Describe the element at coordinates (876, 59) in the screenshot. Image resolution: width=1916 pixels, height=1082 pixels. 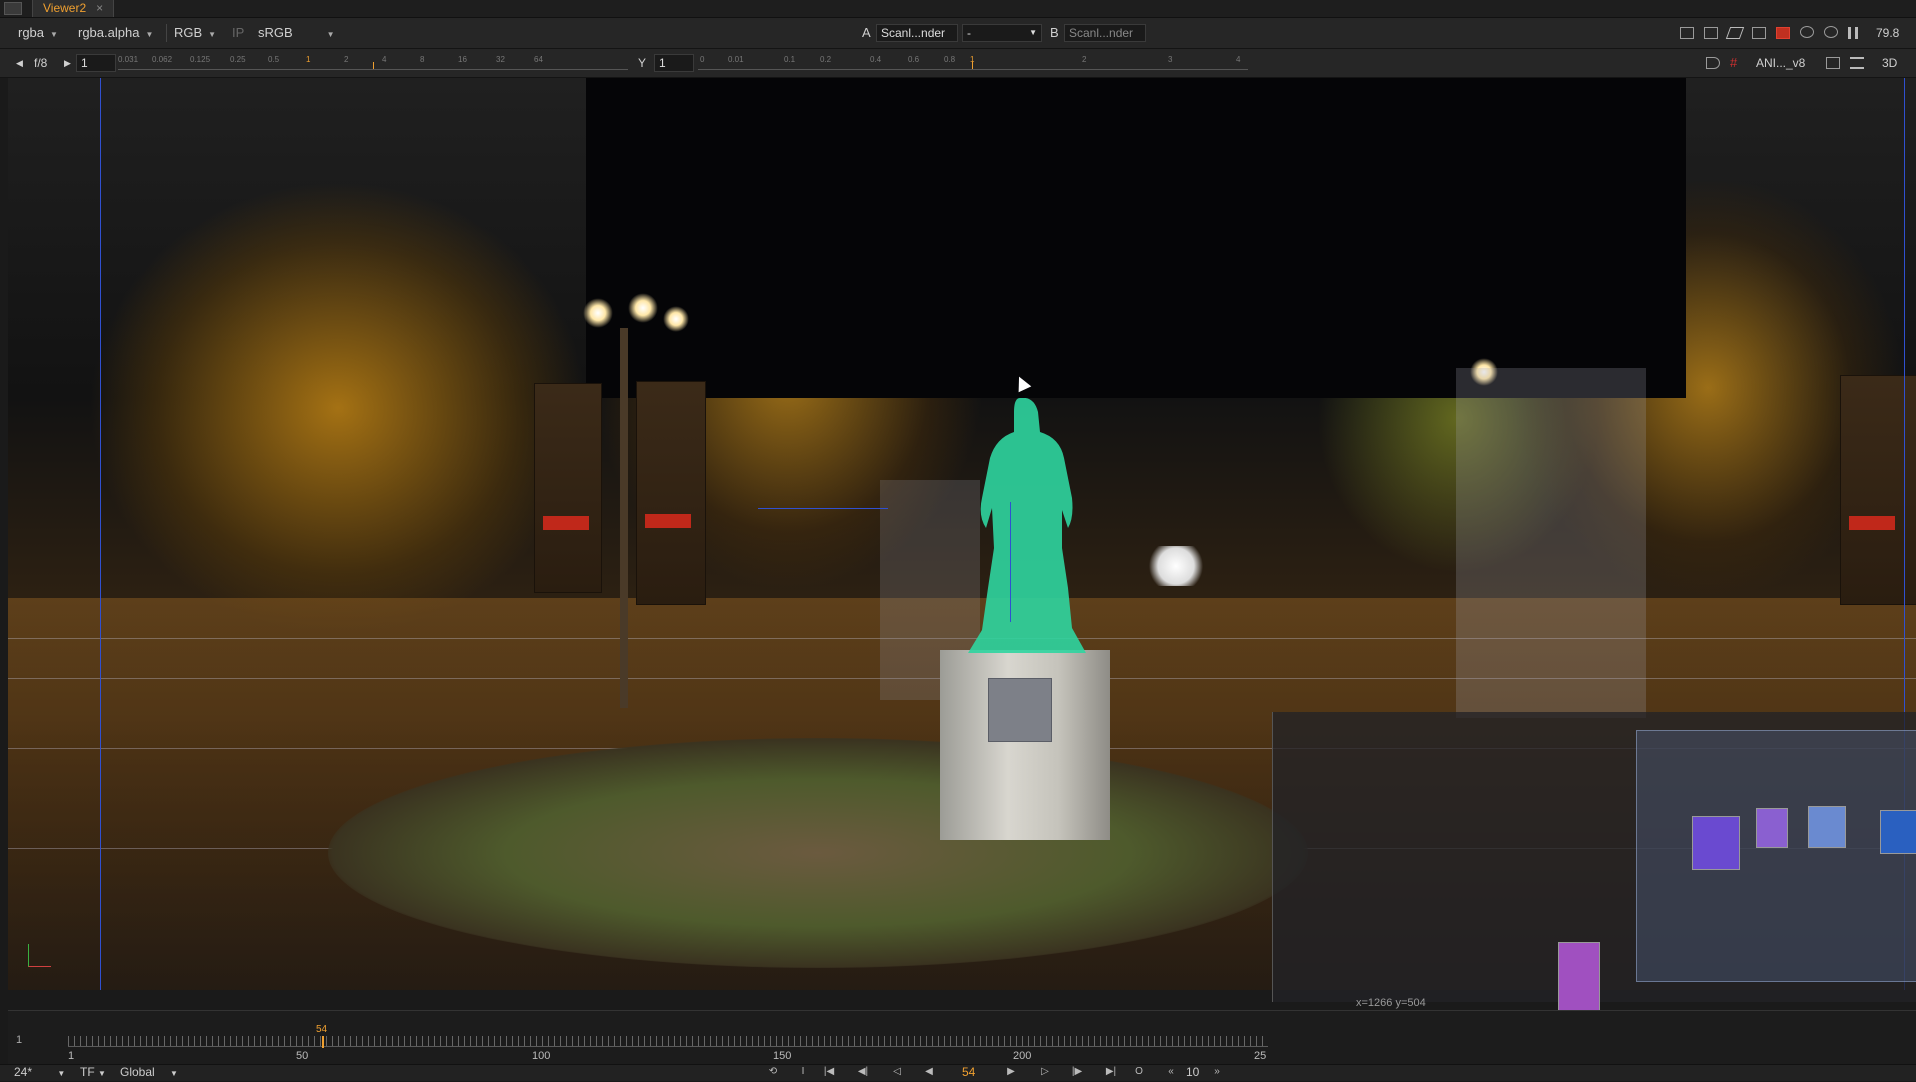
I see `gamma-tick-label: 0.4` at that location.